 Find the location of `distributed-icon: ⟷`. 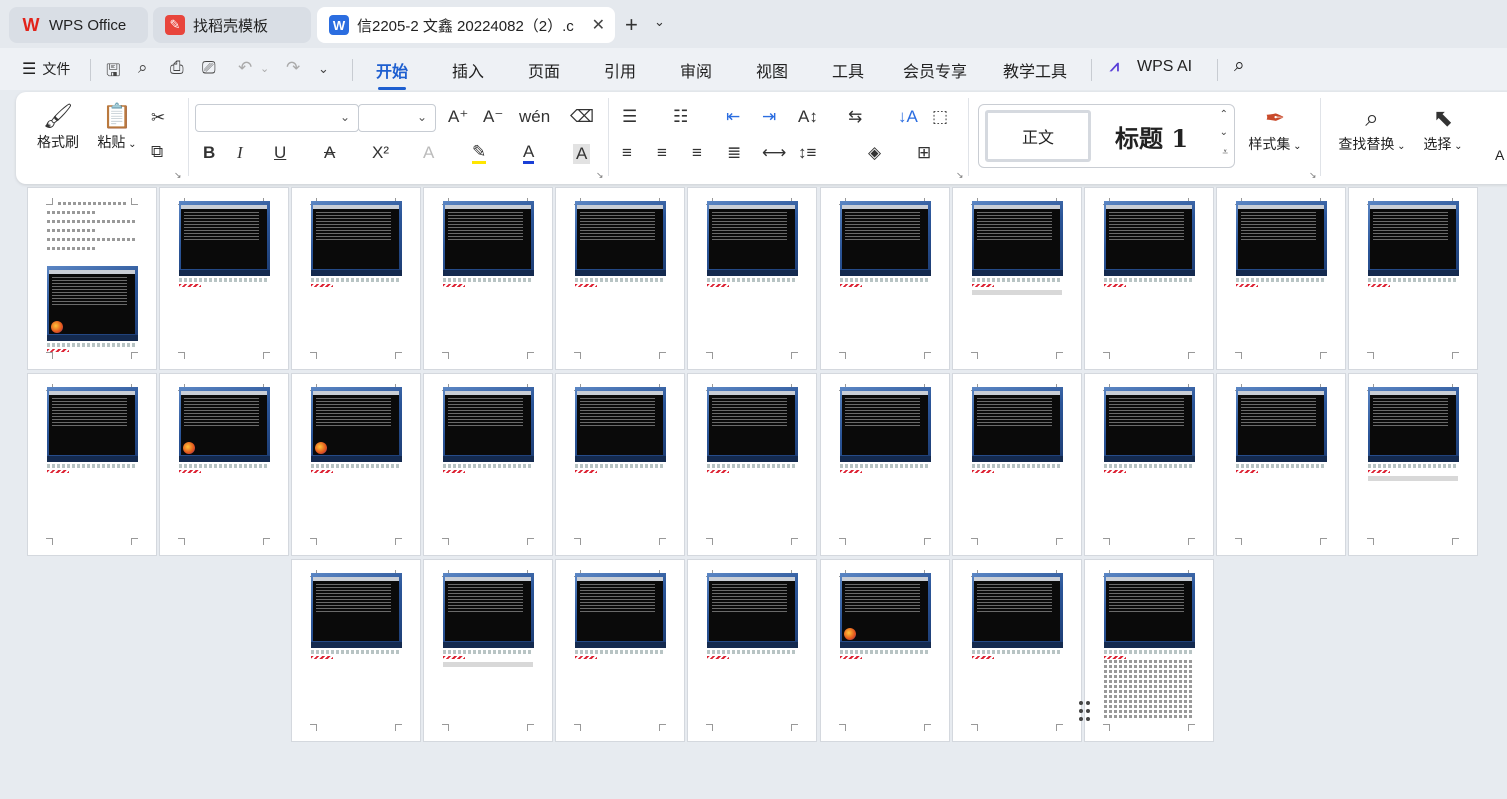

distributed-icon: ⟷ is located at coordinates (774, 153).